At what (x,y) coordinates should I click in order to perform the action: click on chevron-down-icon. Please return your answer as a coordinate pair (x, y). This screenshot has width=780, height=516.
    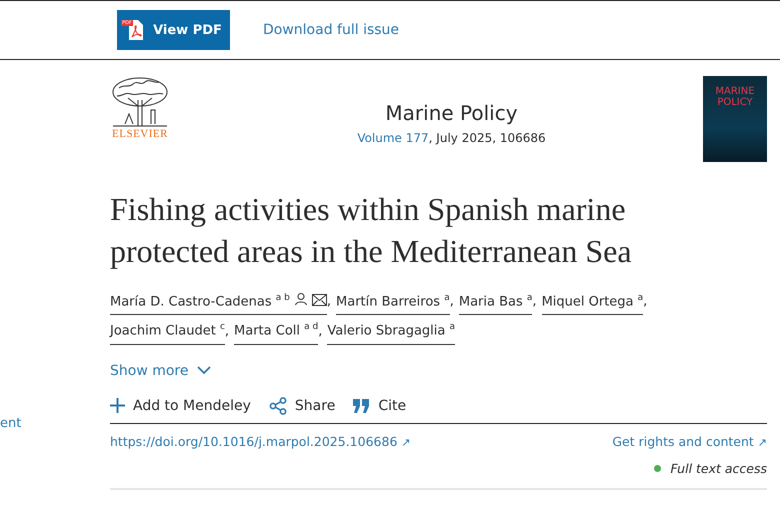
    Looking at the image, I should click on (203, 371).